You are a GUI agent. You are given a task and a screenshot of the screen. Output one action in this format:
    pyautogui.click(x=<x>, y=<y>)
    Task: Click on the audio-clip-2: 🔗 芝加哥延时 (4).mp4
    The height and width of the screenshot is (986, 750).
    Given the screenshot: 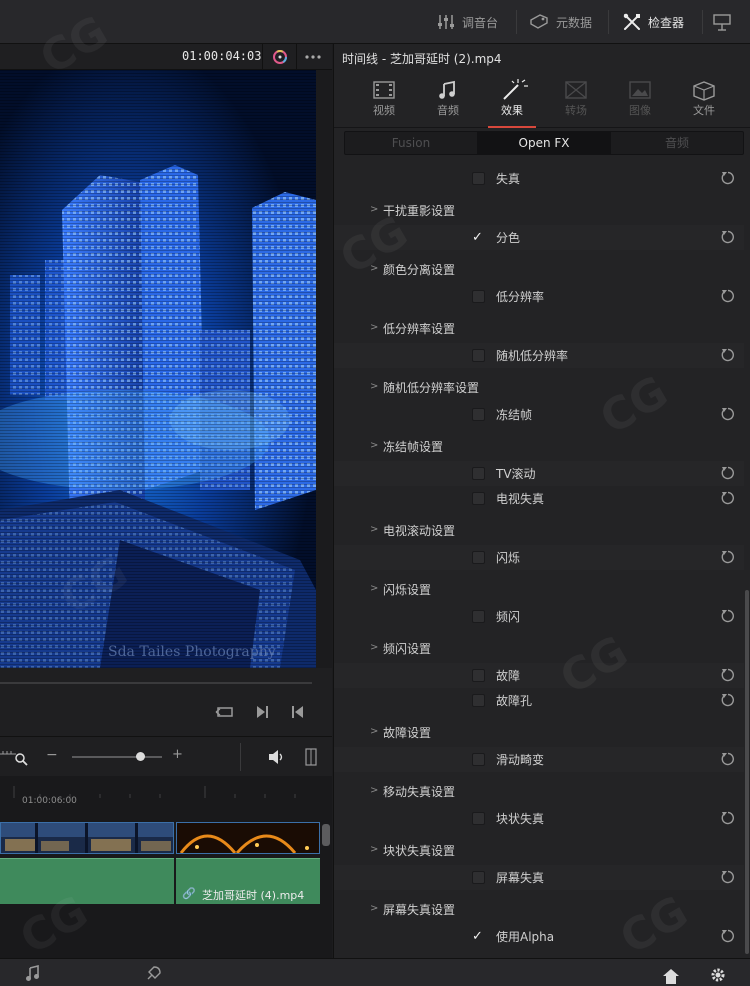 What is the action you would take?
    pyautogui.click(x=248, y=881)
    